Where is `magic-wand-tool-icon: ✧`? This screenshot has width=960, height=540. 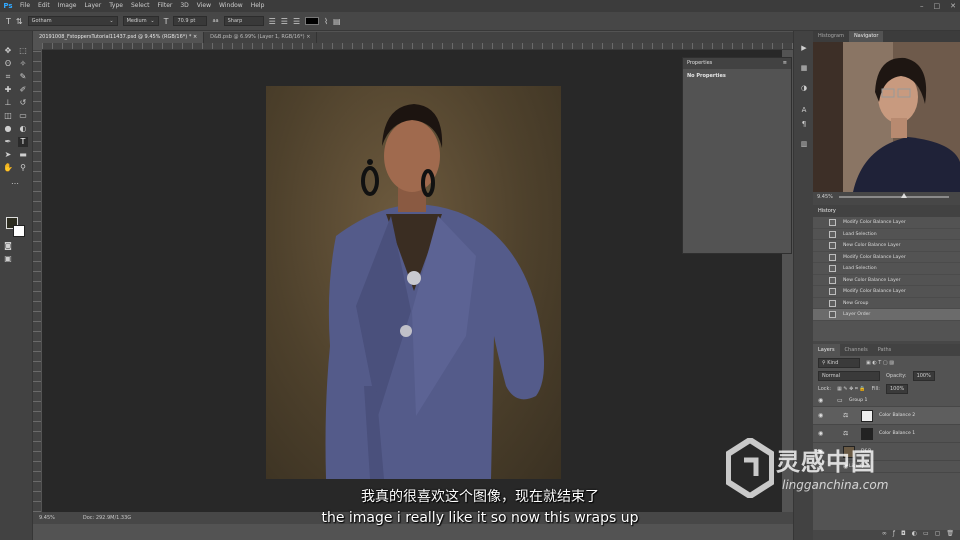
magic-wand-tool-icon: ✧ is located at coordinates (23, 64).